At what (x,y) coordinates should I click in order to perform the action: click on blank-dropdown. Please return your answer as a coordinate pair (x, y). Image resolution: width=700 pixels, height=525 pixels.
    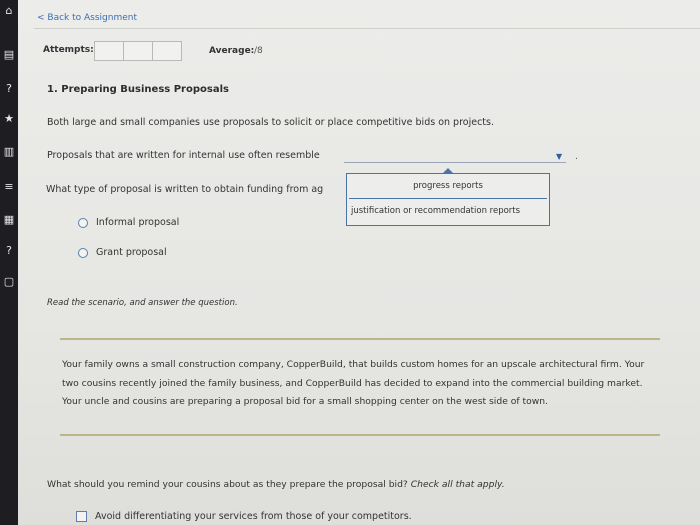
    Looking at the image, I should click on (455, 162).